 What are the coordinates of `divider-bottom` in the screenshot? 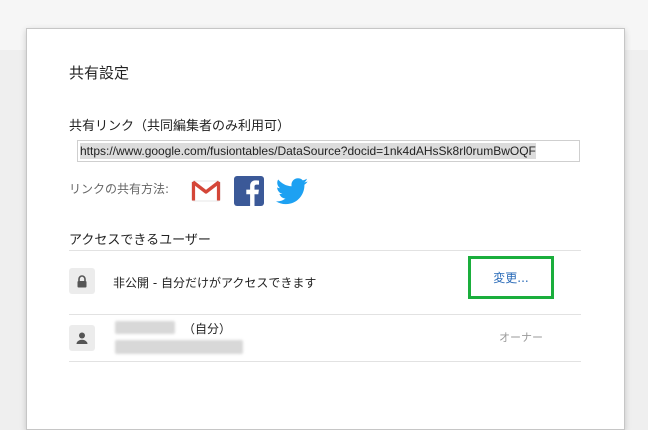 It's located at (325, 361).